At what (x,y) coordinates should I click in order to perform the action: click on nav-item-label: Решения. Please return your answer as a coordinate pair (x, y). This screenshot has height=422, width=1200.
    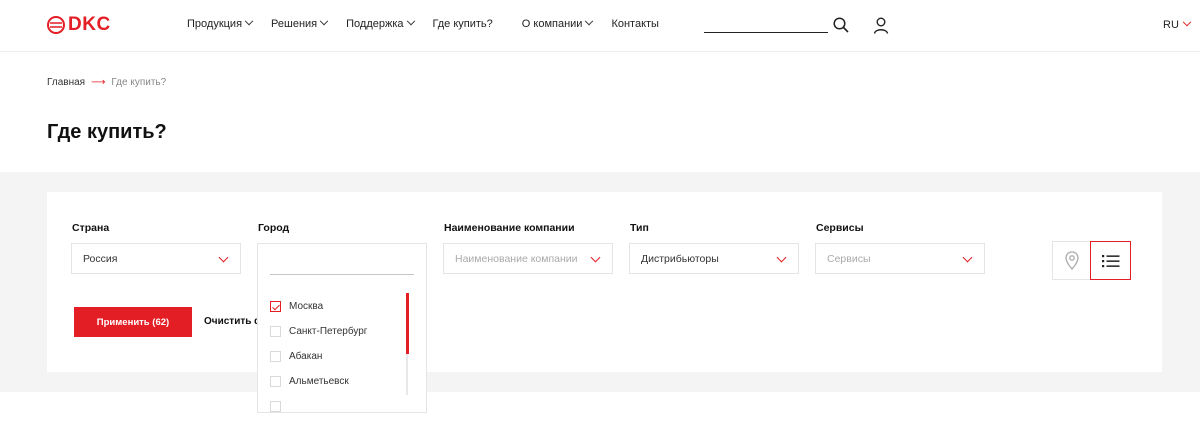
    Looking at the image, I should click on (294, 24).